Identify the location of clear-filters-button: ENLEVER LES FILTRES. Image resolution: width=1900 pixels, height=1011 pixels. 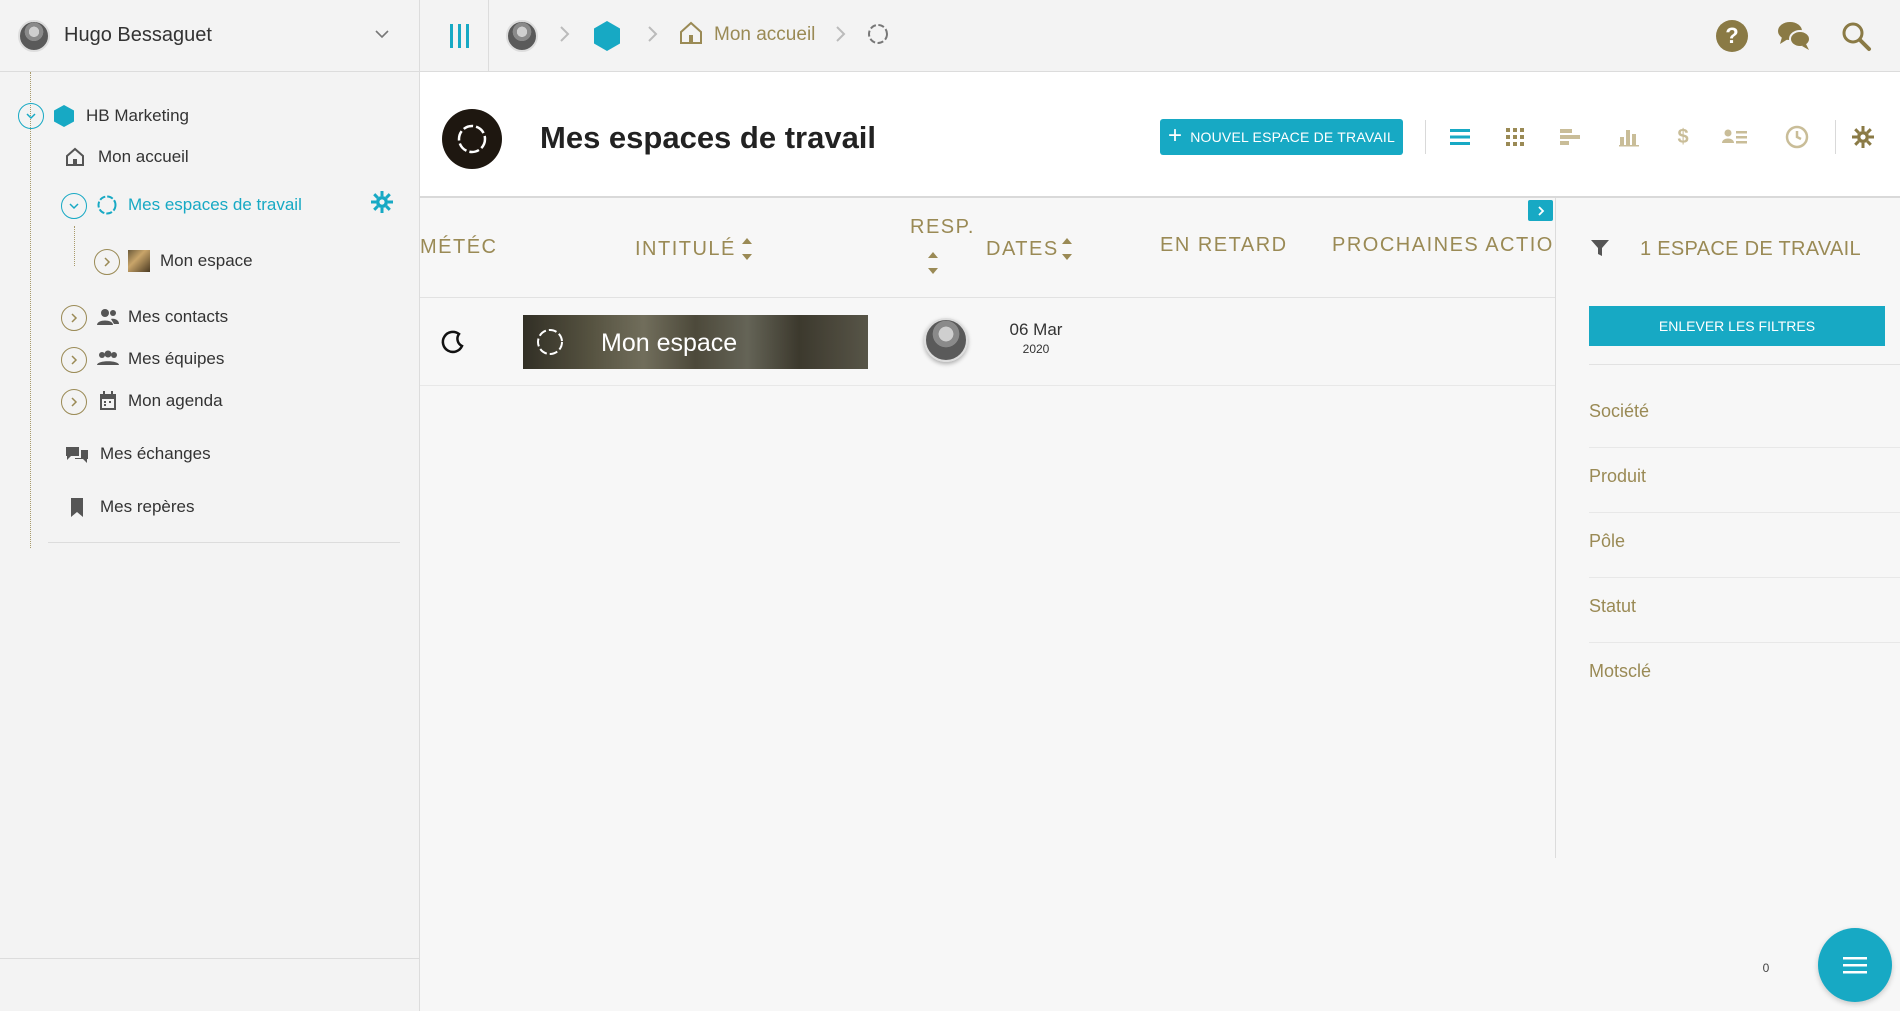
(1737, 326).